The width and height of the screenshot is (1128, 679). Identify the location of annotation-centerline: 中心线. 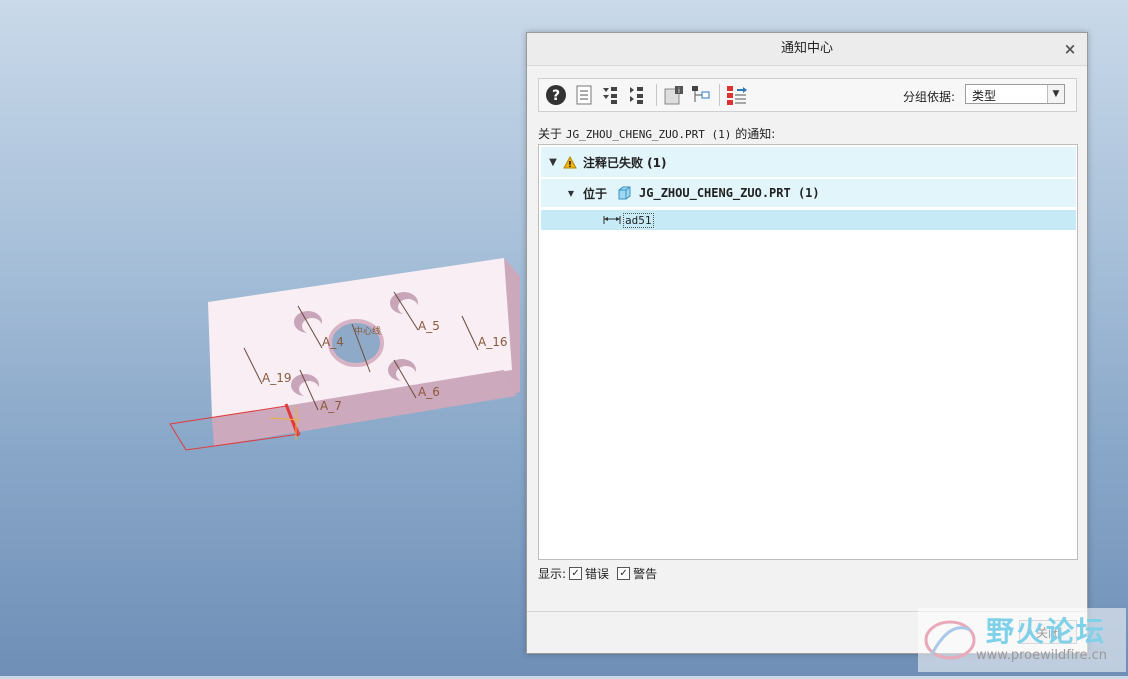
(367, 331).